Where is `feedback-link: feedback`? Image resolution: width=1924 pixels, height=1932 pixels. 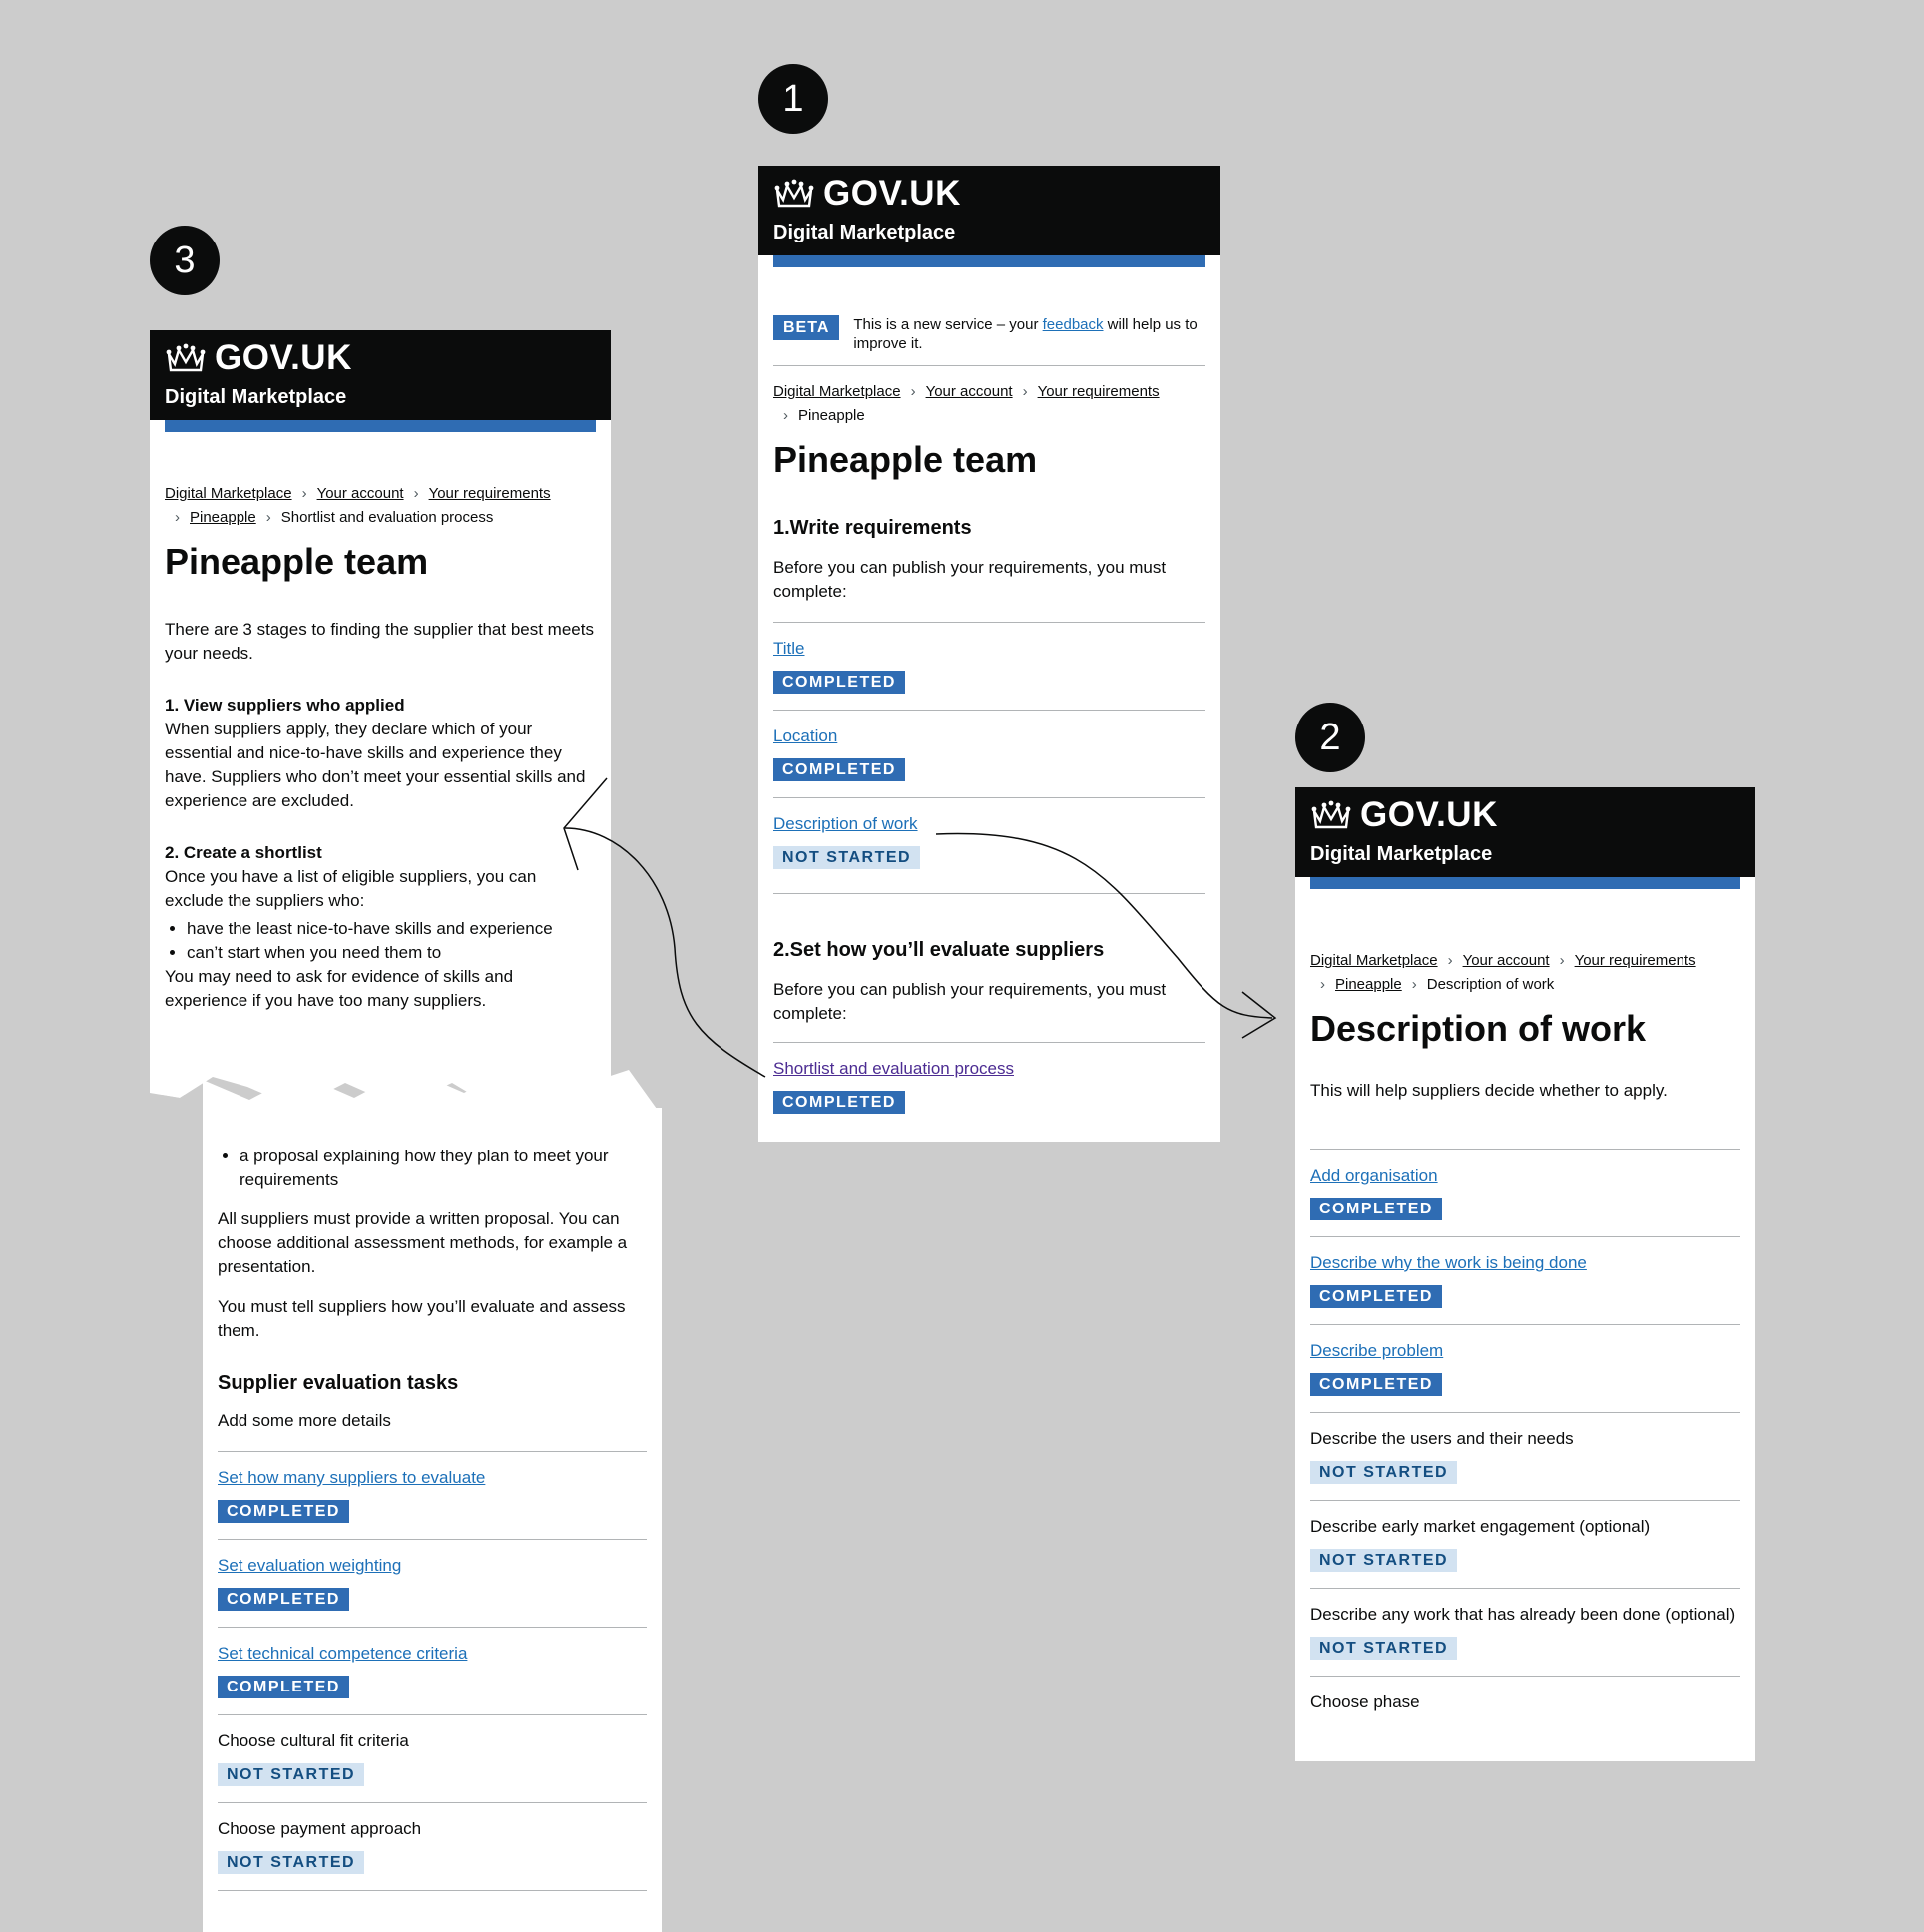
feedback-link: feedback is located at coordinates (1073, 324).